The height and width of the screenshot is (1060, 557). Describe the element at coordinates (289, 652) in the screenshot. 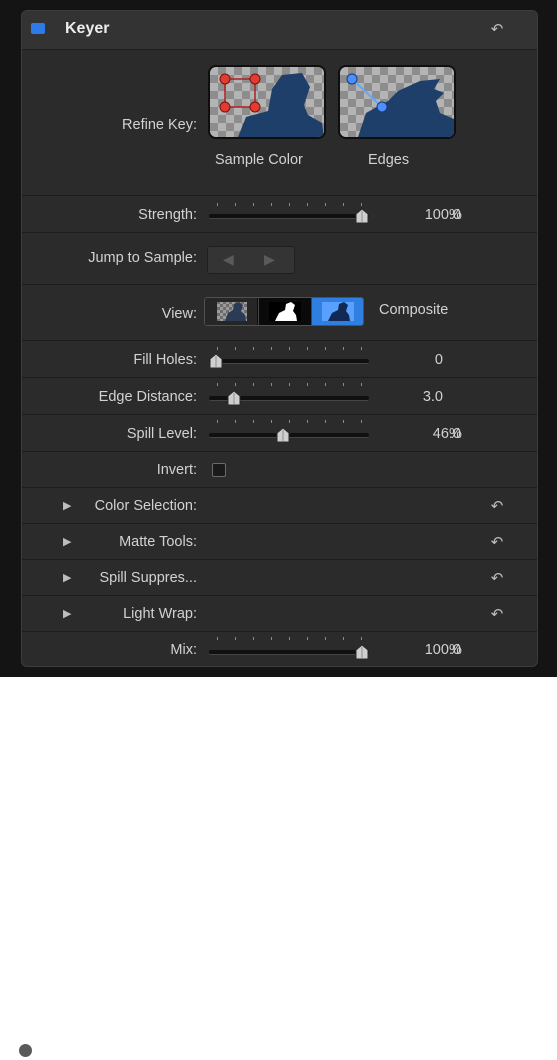

I see `mix-slider` at that location.